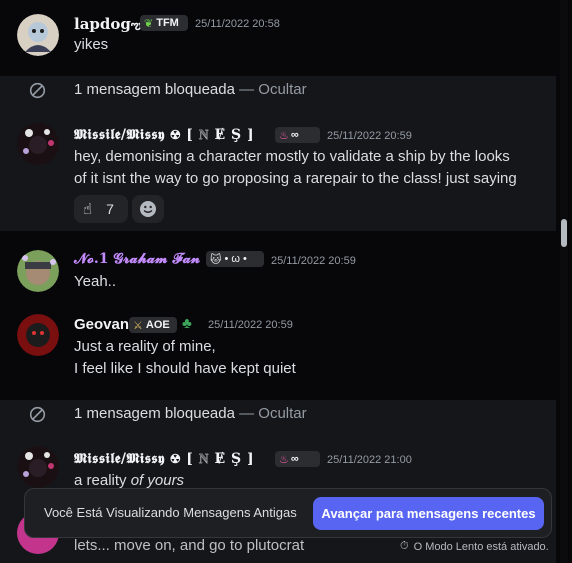 The width and height of the screenshot is (572, 563). What do you see at coordinates (91, 44) in the screenshot?
I see `message-text: yikes` at bounding box center [91, 44].